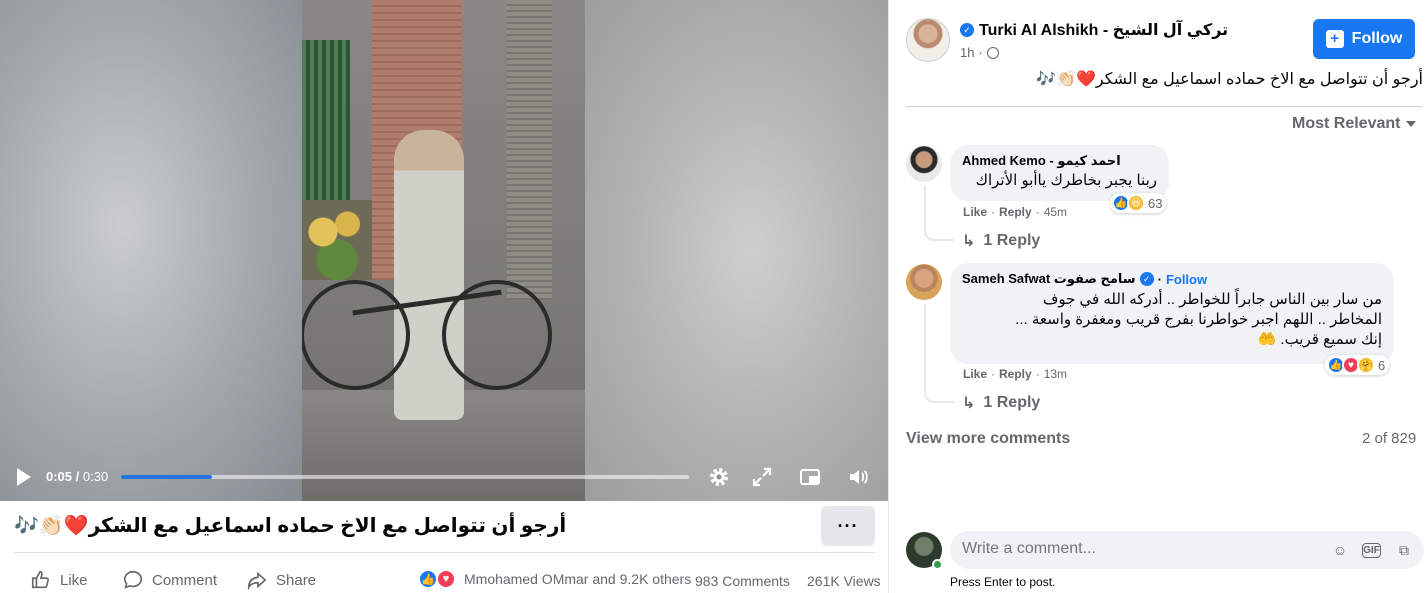  I want to click on follow-button: + Follow, so click(1364, 39).